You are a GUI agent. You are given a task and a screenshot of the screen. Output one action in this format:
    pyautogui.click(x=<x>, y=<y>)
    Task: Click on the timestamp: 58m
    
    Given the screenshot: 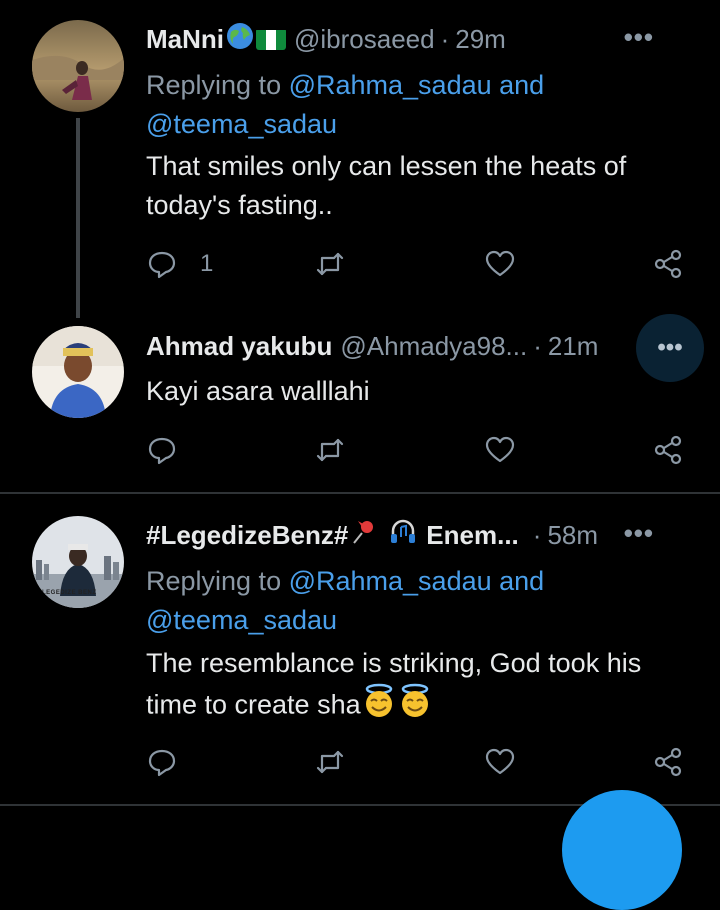 What is the action you would take?
    pyautogui.click(x=572, y=535)
    